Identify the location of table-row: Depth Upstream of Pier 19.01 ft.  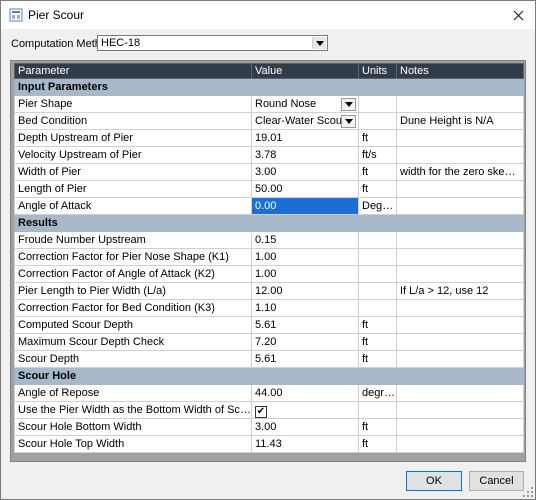
(269, 138).